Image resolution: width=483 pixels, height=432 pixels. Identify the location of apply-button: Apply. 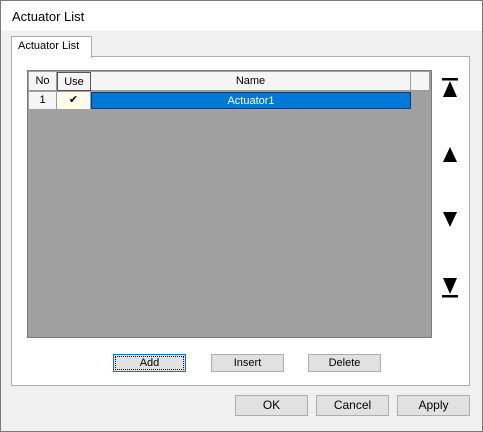
(433, 405).